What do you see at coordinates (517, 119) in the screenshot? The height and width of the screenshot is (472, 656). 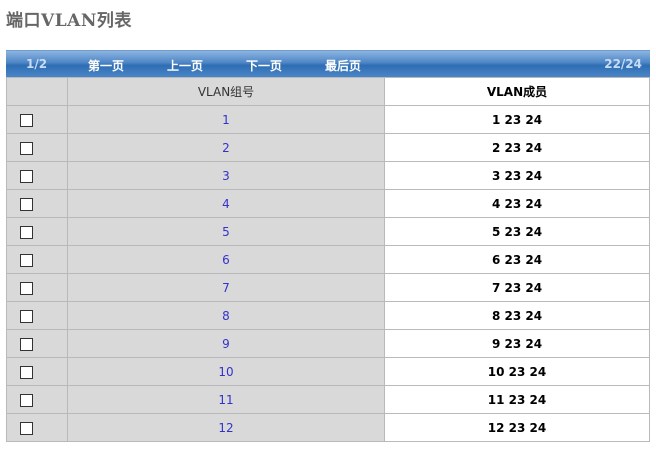 I see `vlan-members-cell: 1 23 24` at bounding box center [517, 119].